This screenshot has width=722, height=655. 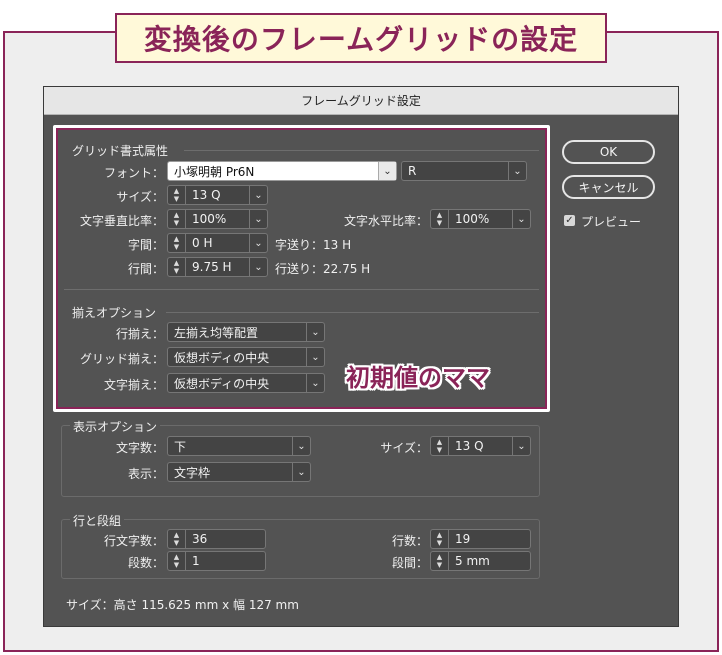 I want to click on dialog-title: フレームグリッド設定, so click(x=361, y=101).